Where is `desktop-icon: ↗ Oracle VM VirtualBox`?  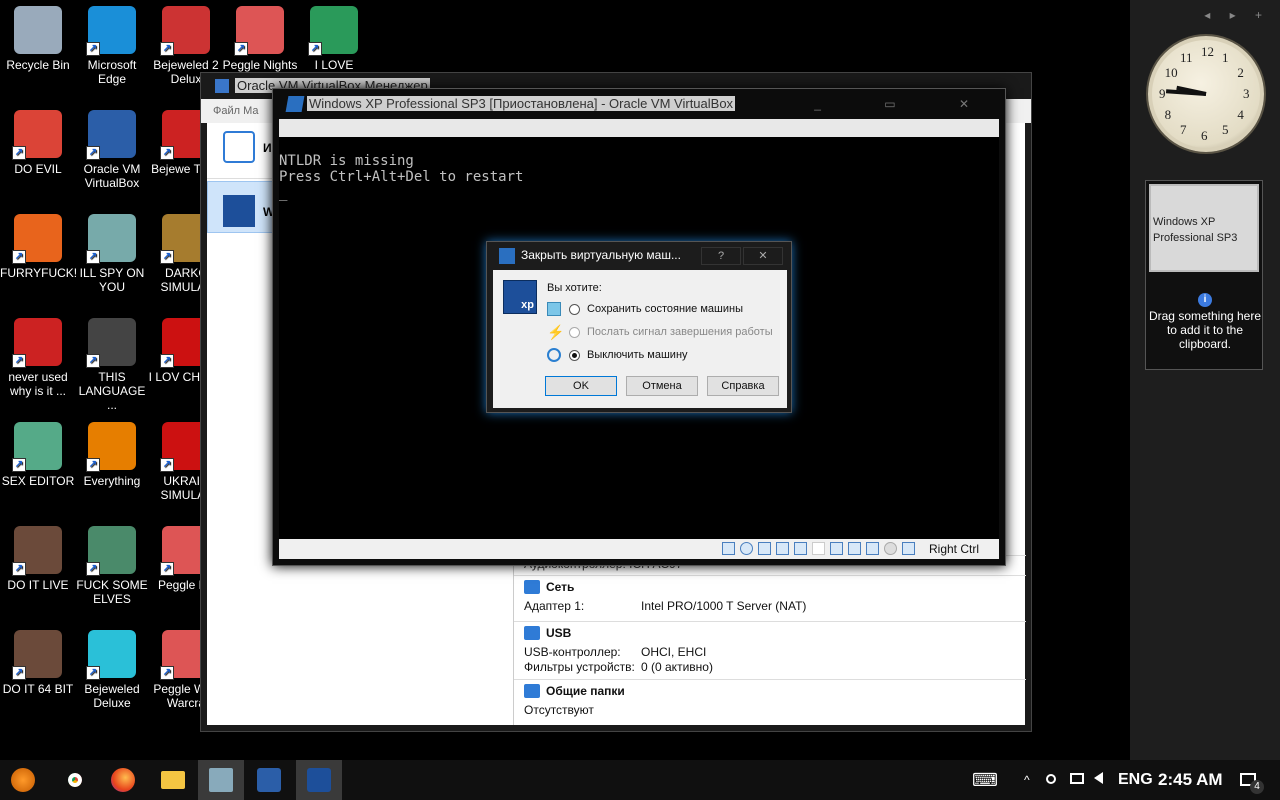
desktop-icon: ↗ Oracle VM VirtualBox is located at coordinates (112, 147).